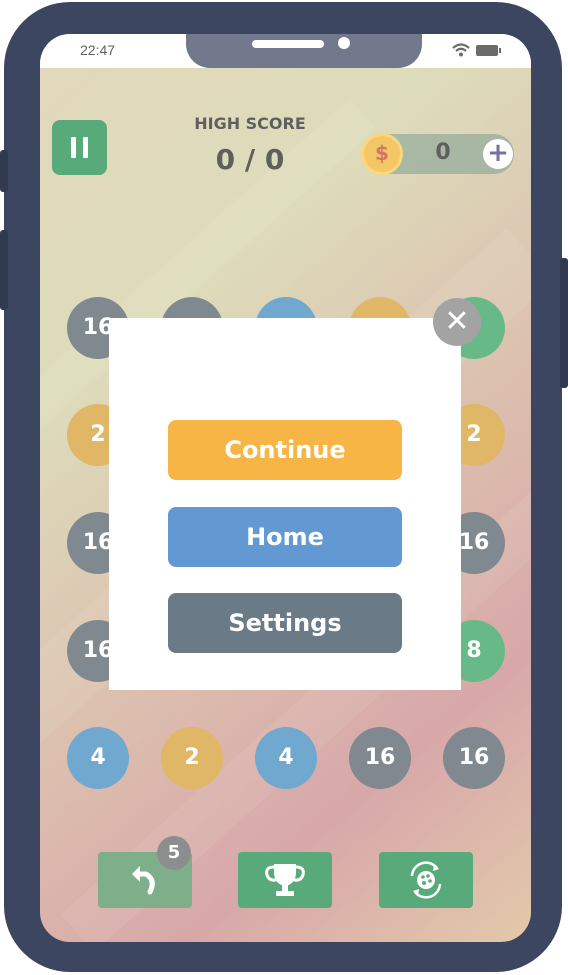 The height and width of the screenshot is (975, 568). What do you see at coordinates (285, 450) in the screenshot?
I see `continue-button: Continue` at bounding box center [285, 450].